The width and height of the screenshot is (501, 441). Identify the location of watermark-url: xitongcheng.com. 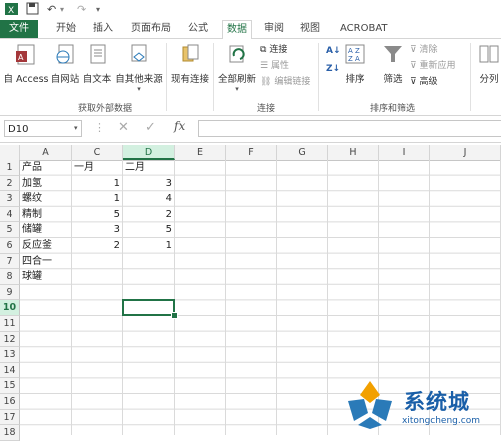
(441, 421).